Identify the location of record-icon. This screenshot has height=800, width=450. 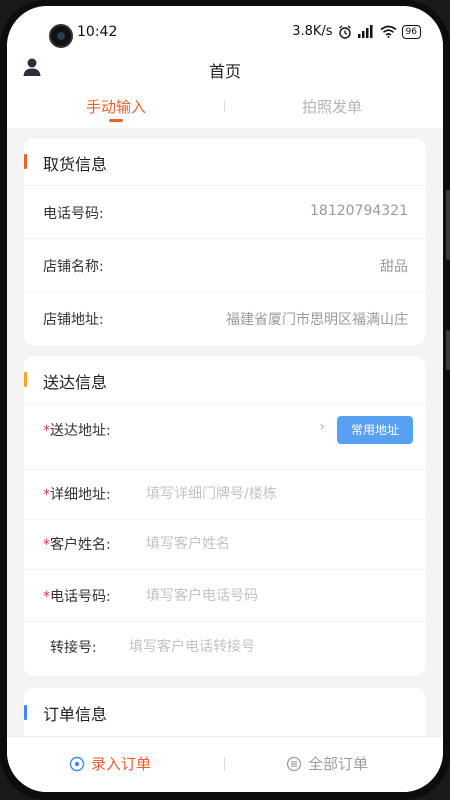
(77, 763).